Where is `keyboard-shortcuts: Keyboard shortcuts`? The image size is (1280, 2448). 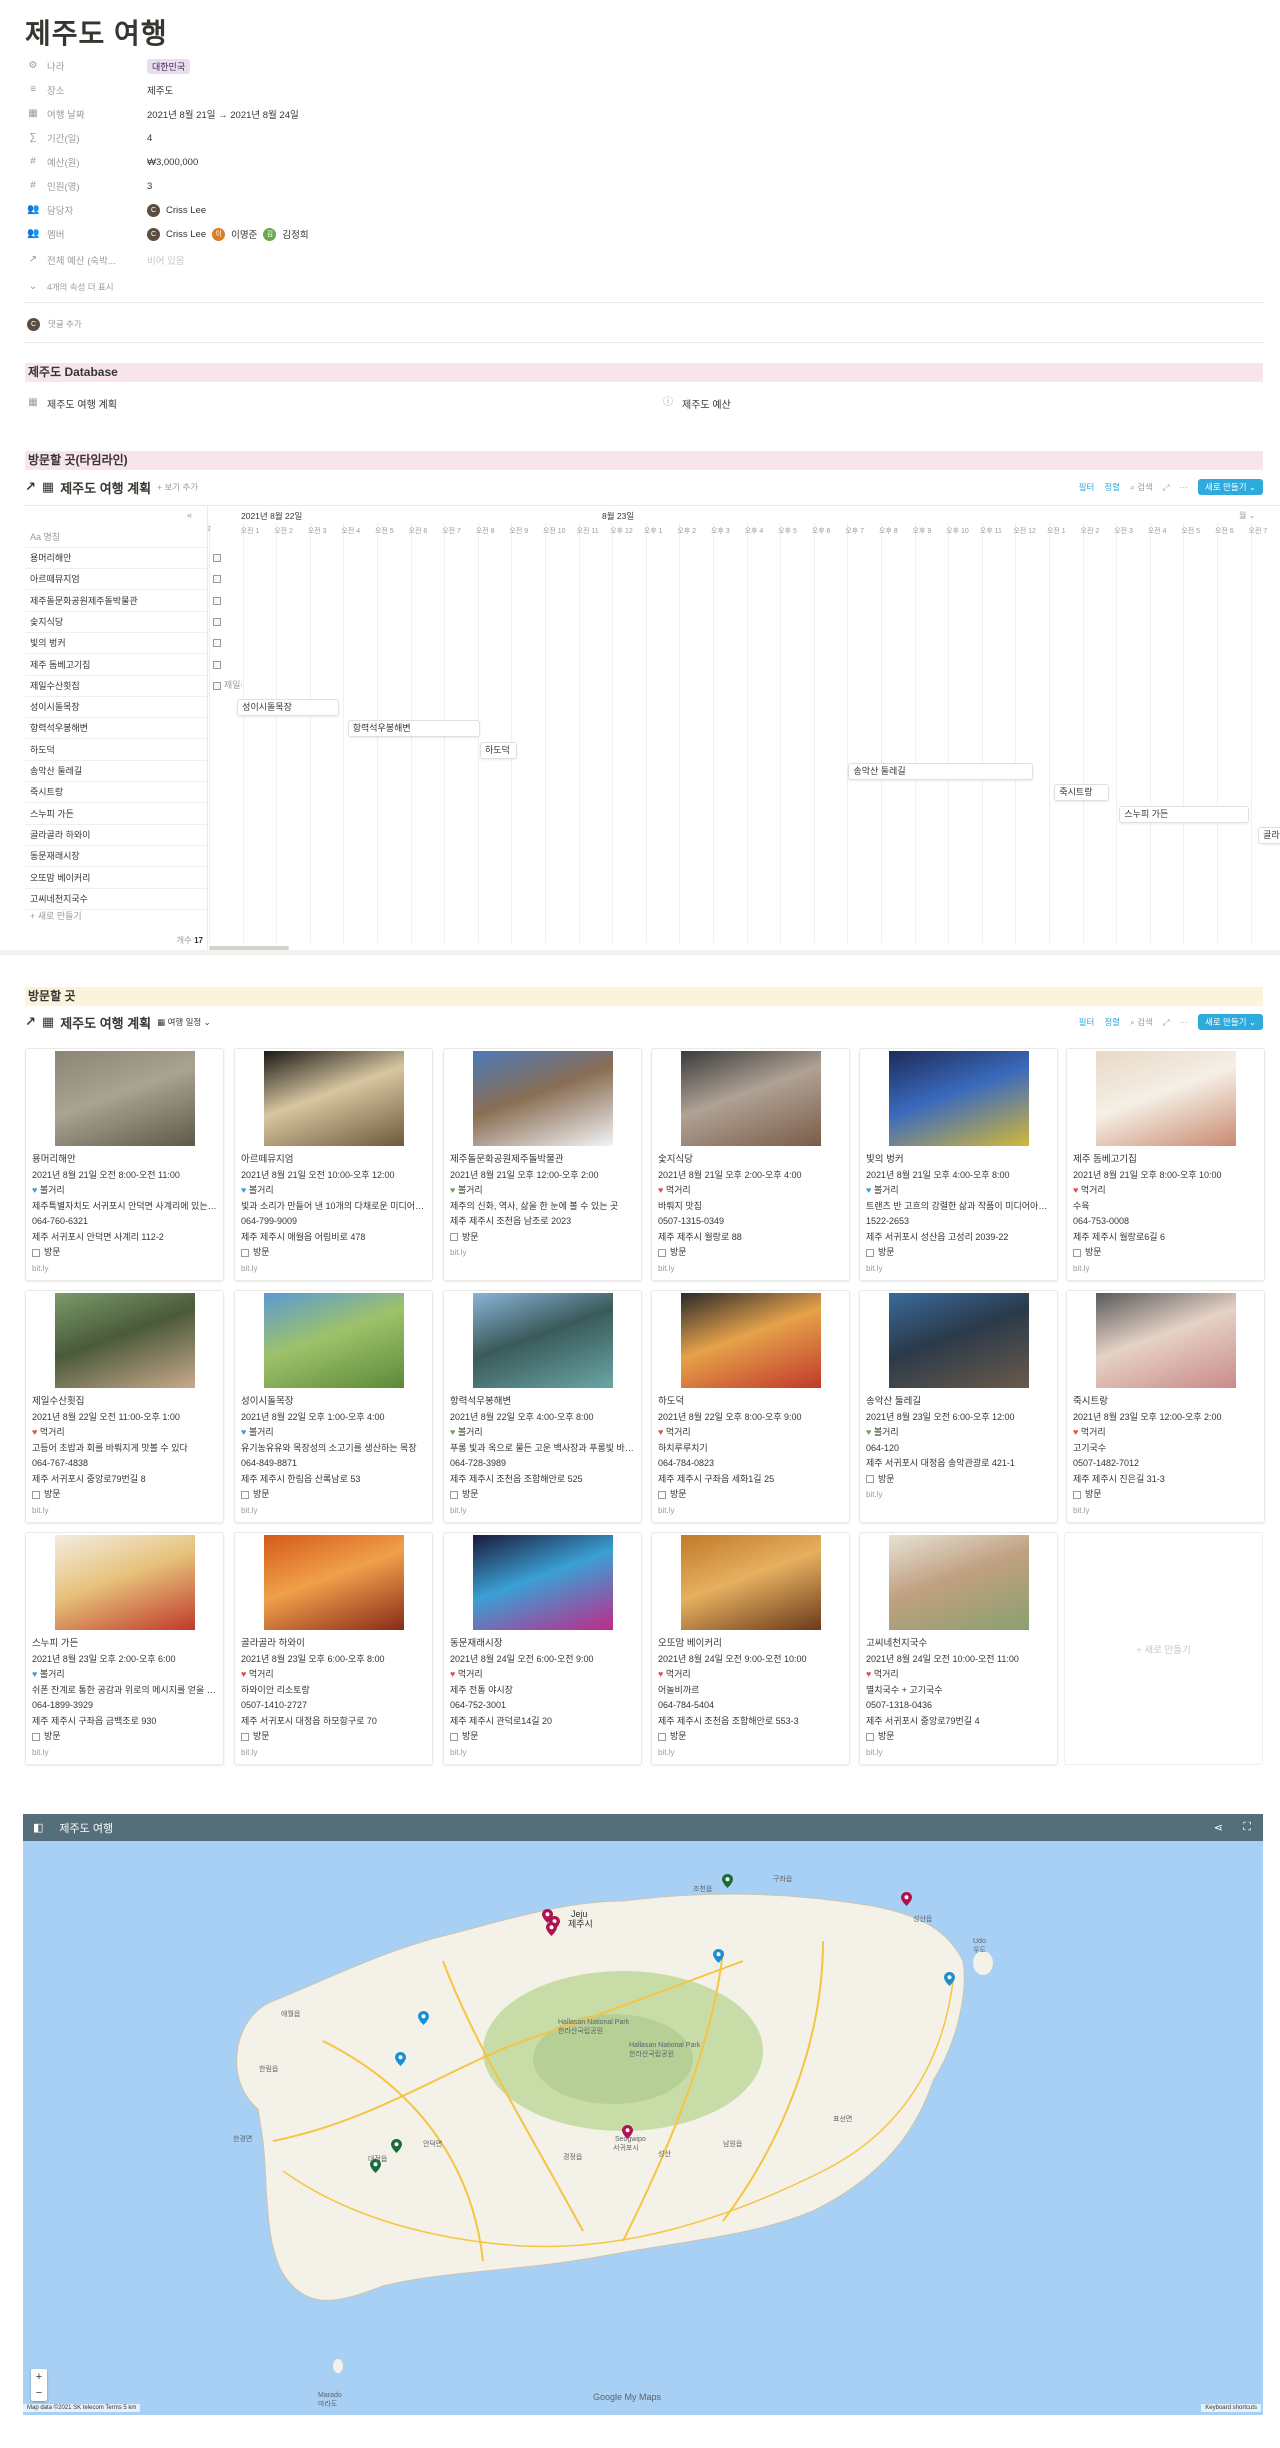 keyboard-shortcuts: Keyboard shortcuts is located at coordinates (1231, 2408).